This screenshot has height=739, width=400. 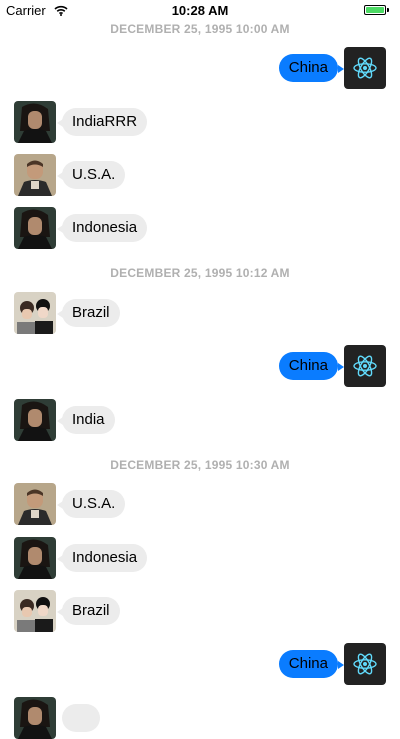 I want to click on date-separator: DECEMBER 25, 1995 10:12 AM, so click(x=200, y=273).